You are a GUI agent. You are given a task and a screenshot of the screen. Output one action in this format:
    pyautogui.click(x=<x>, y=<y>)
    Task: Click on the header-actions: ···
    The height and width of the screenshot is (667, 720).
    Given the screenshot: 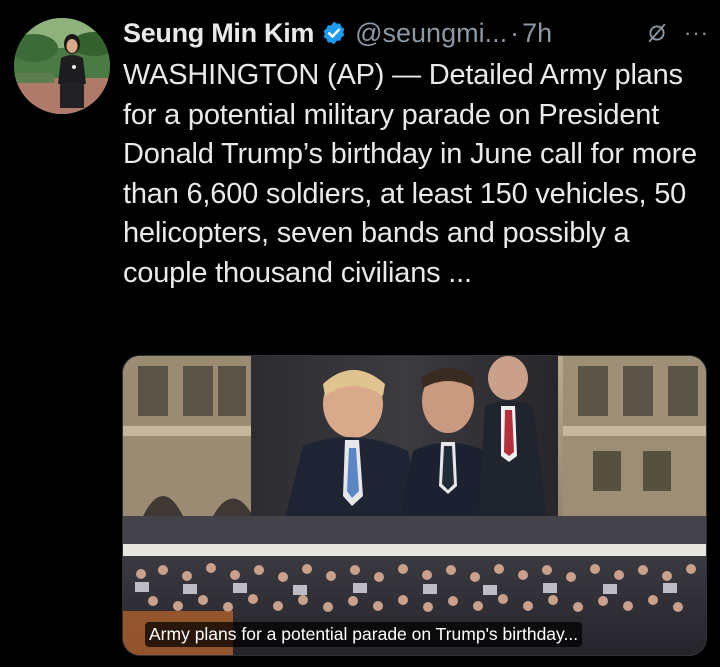 What is the action you would take?
    pyautogui.click(x=677, y=33)
    